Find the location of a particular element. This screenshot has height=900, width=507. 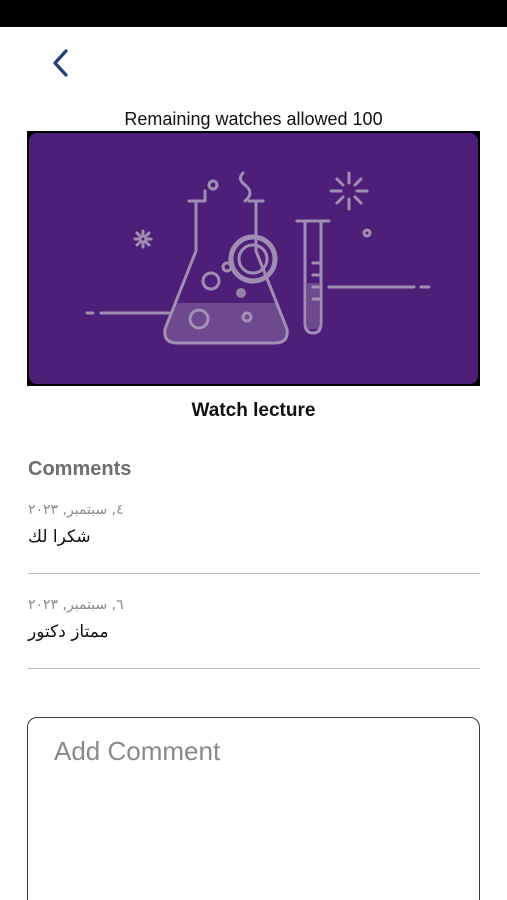

comment-date: ٤, سبتمبر, ٢٠٢٣ is located at coordinates (76, 510).